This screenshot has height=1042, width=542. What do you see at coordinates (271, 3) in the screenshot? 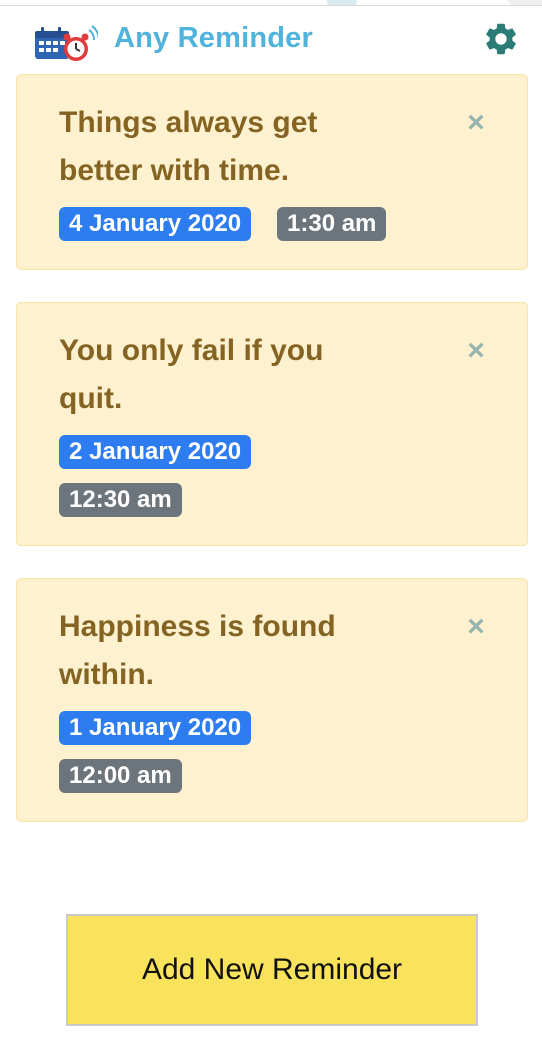
I see `browser-top-edge` at bounding box center [271, 3].